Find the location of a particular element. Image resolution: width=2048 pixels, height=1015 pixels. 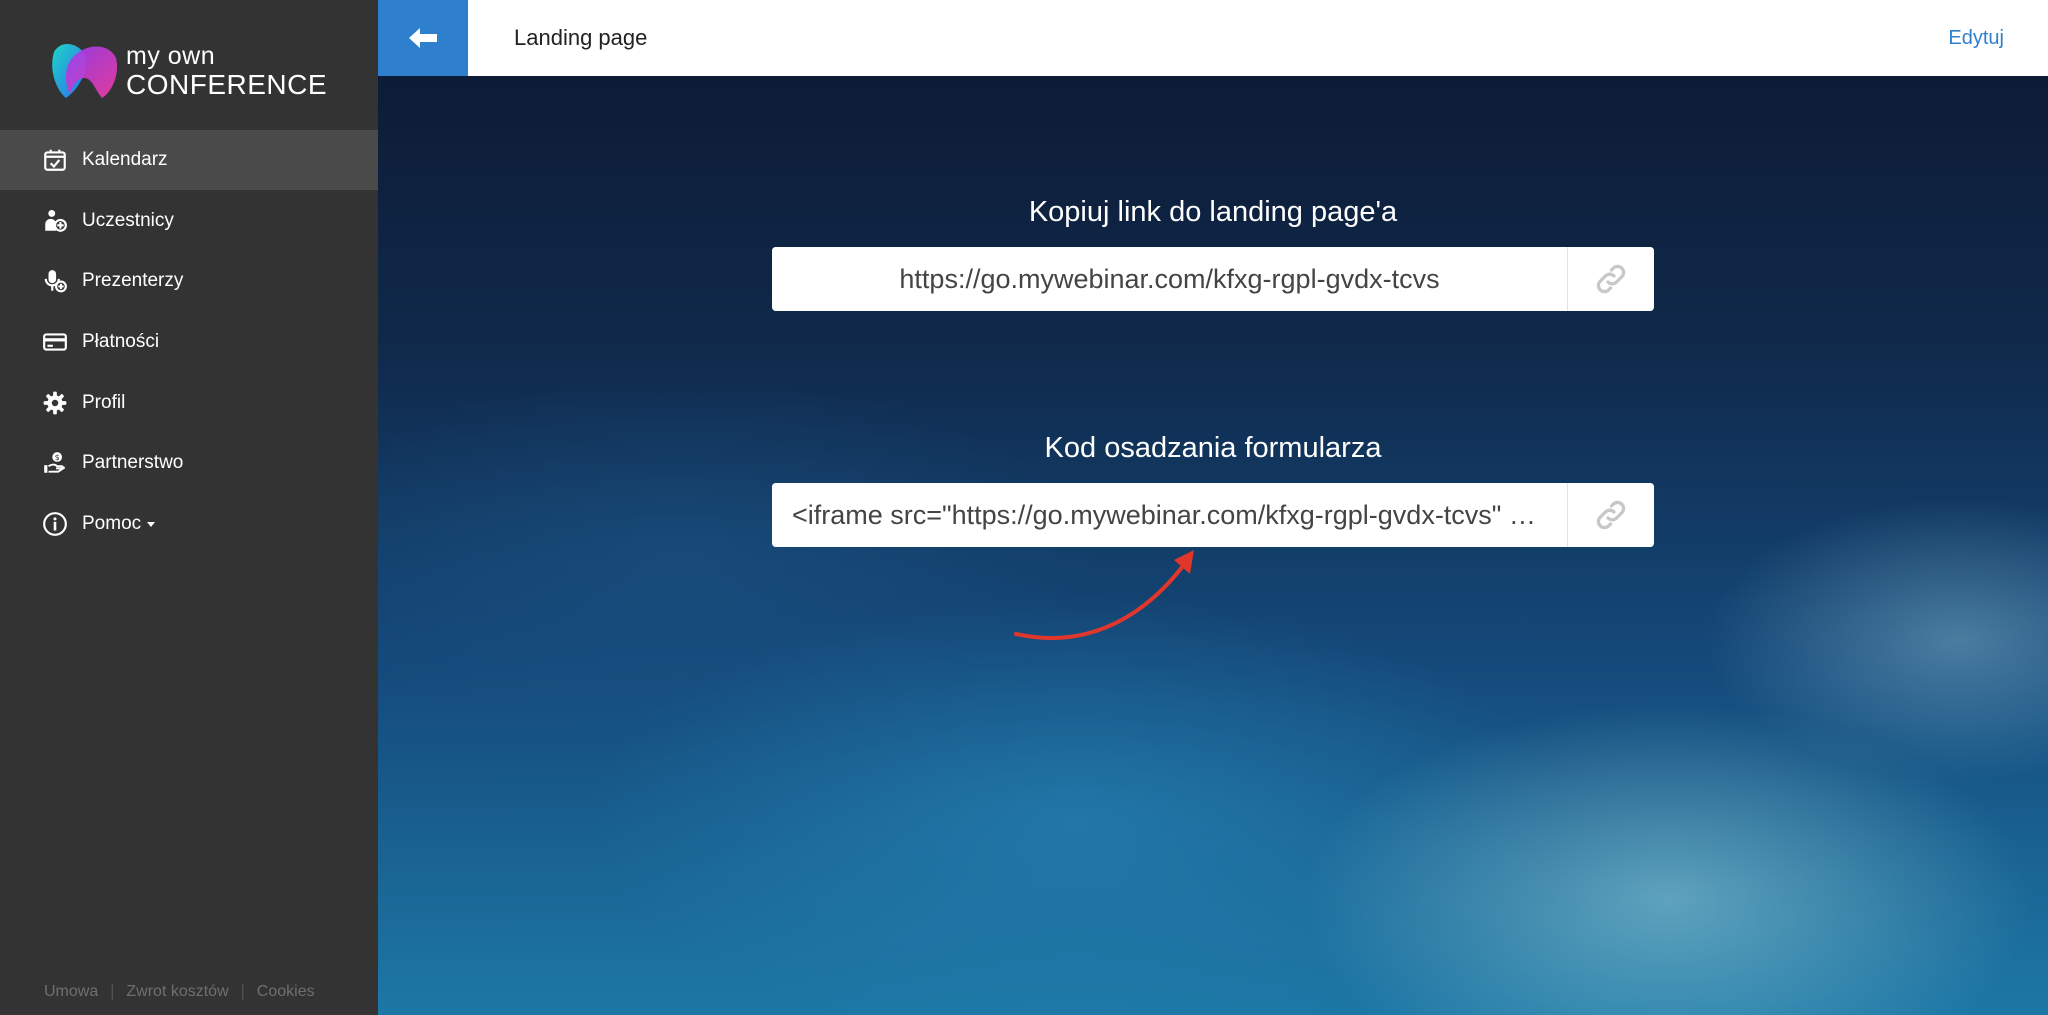

sidebar-item-pomoc: Pomoc is located at coordinates (189, 524).